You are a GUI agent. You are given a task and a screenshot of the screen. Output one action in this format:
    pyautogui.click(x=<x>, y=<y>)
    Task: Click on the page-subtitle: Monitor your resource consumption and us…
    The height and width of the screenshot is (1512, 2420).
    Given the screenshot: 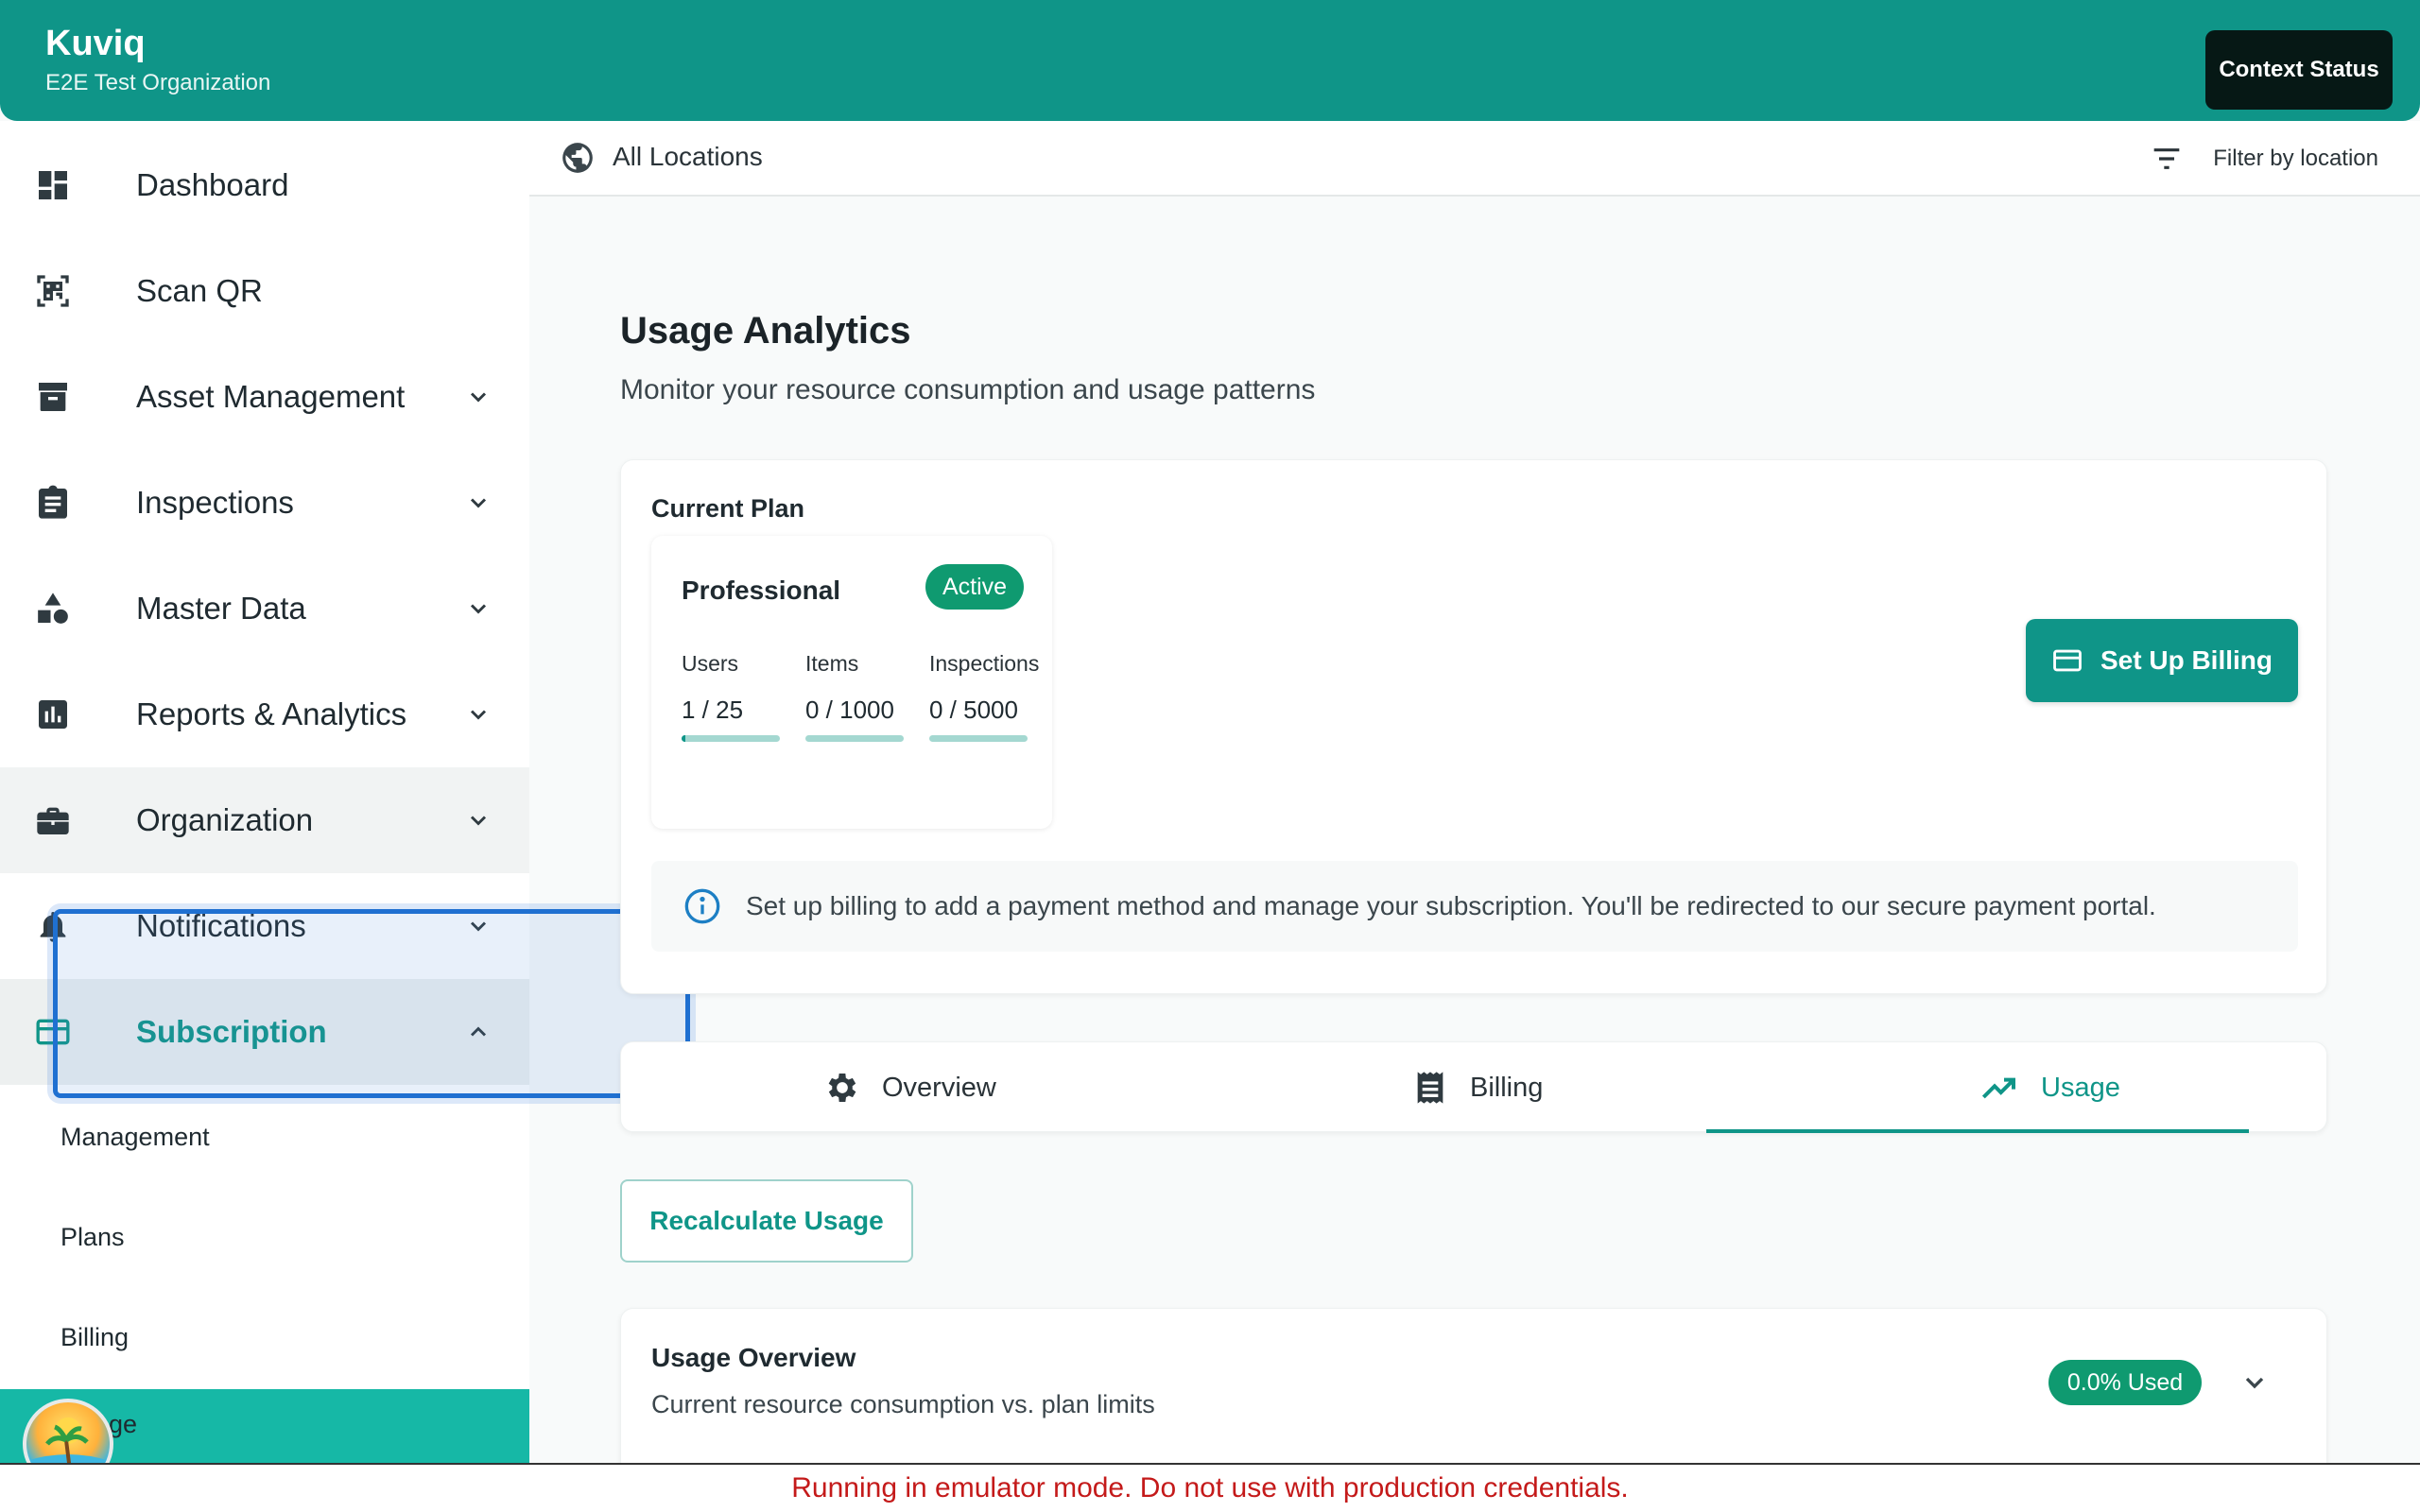 What is the action you would take?
    pyautogui.click(x=968, y=389)
    